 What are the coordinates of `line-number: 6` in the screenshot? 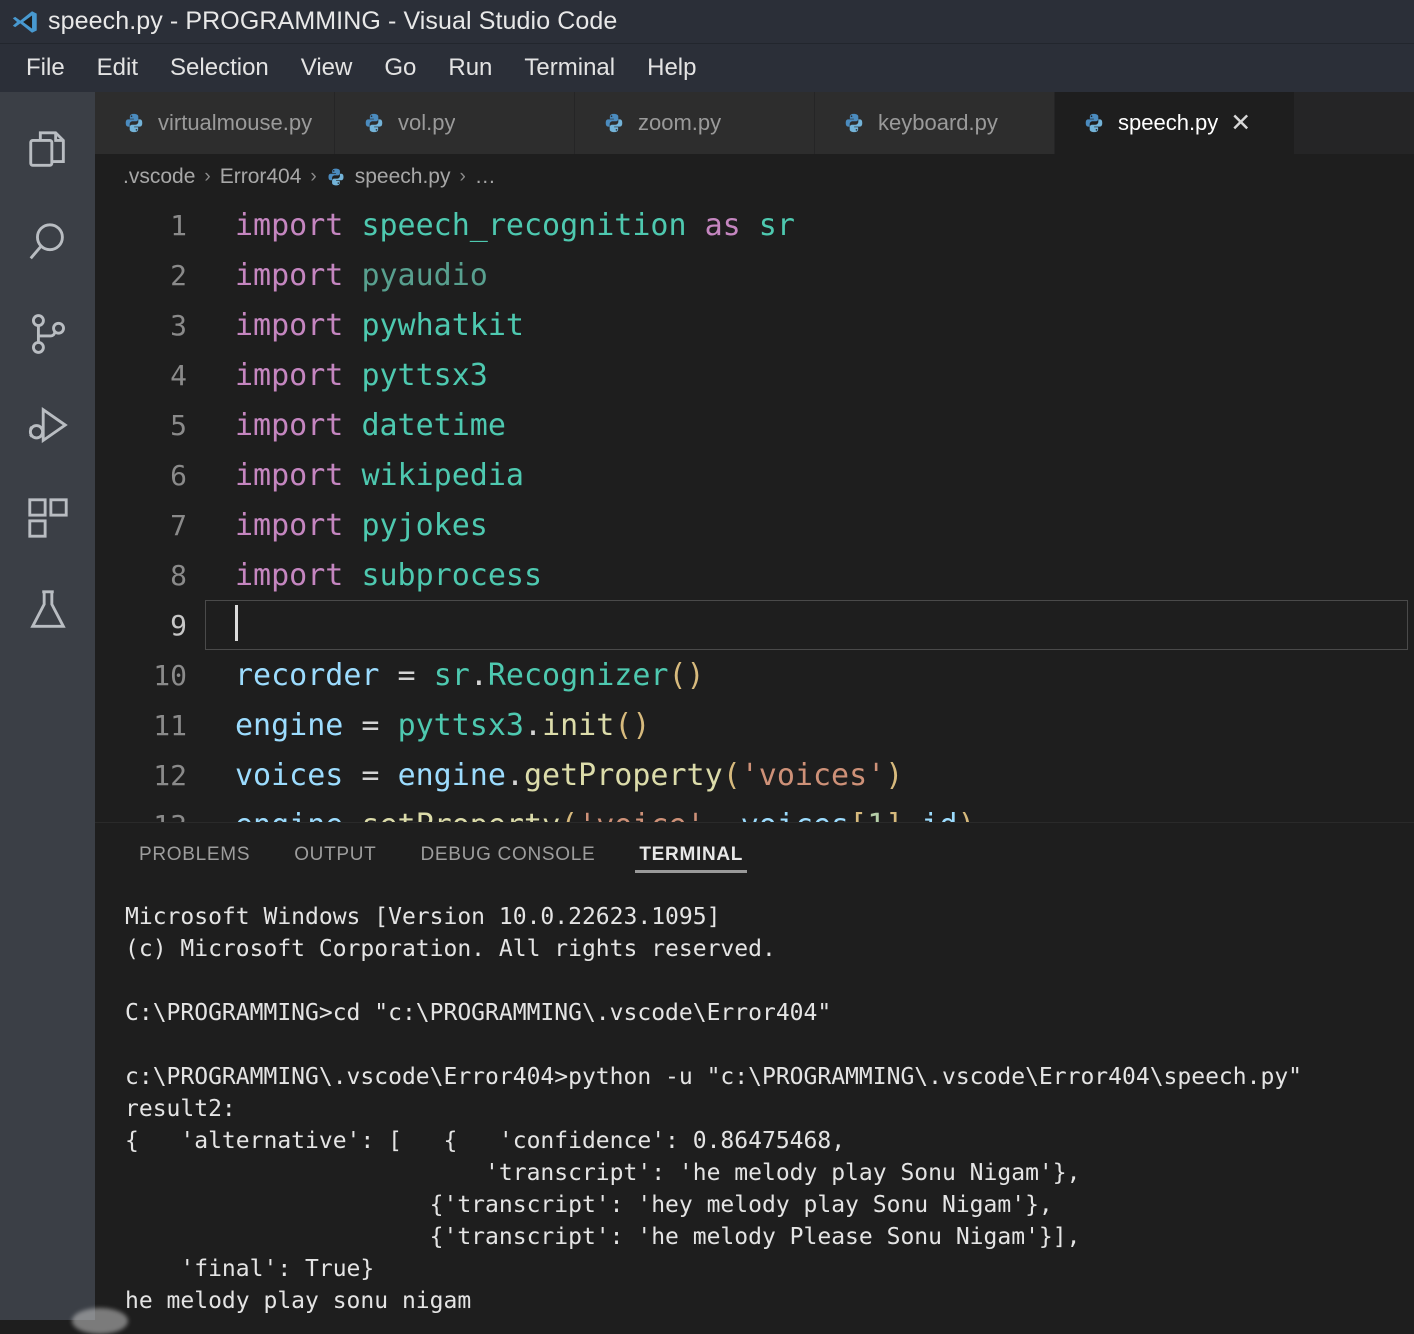 It's located at (150, 475).